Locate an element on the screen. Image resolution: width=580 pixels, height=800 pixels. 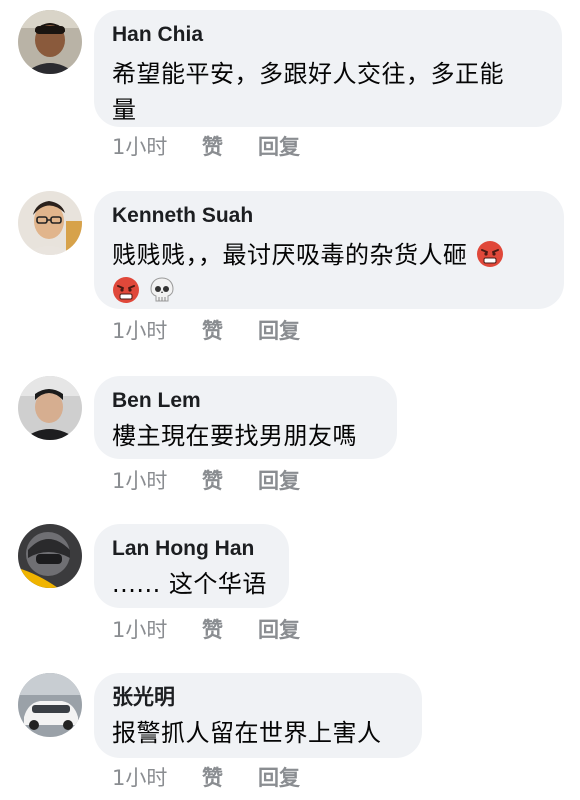
comment-text: 樓主現在要找男朋友嗎 is located at coordinates (234, 436).